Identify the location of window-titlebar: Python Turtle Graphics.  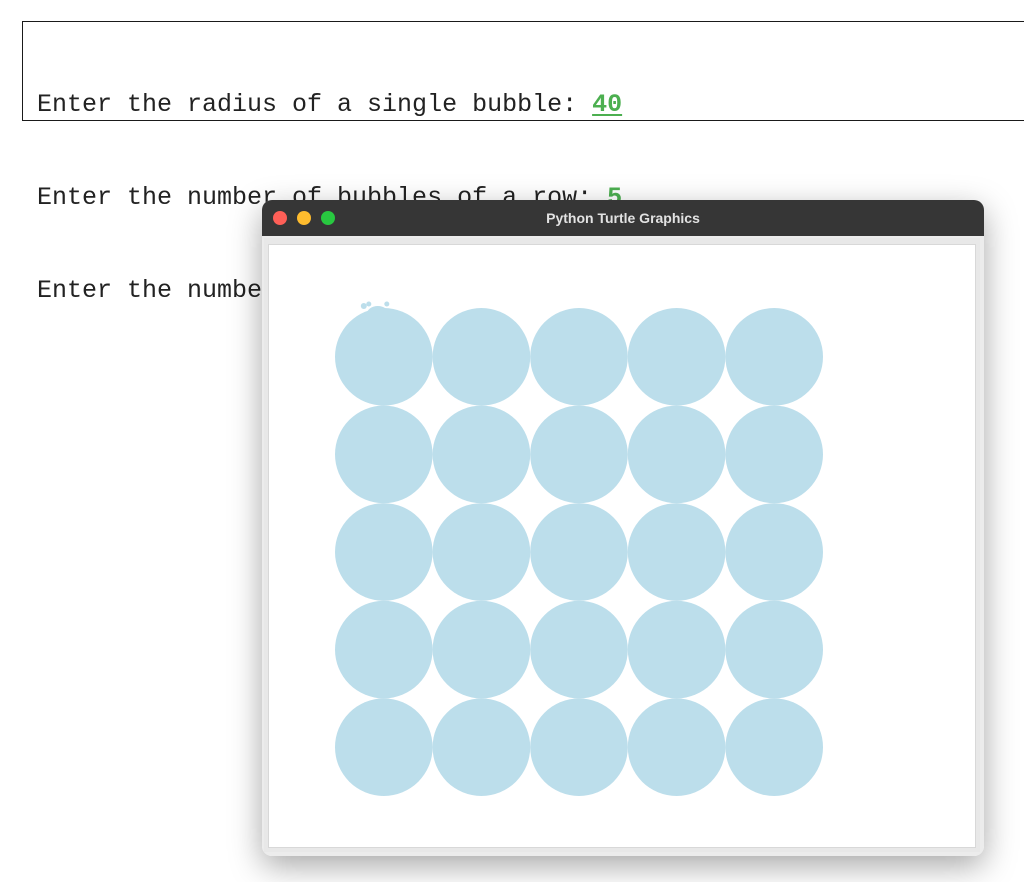
(623, 218).